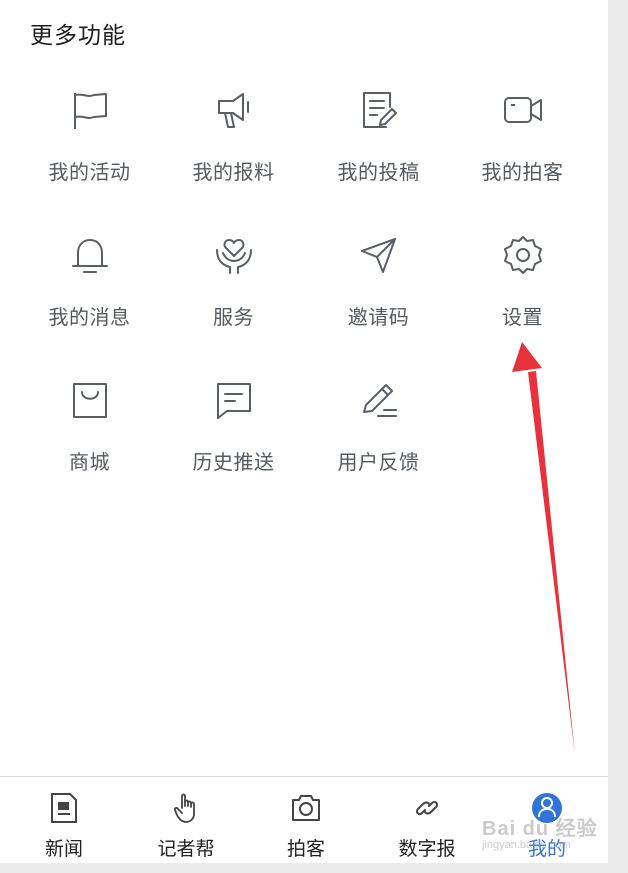 The width and height of the screenshot is (628, 873). I want to click on feature-label: 我的消息, so click(89, 317).